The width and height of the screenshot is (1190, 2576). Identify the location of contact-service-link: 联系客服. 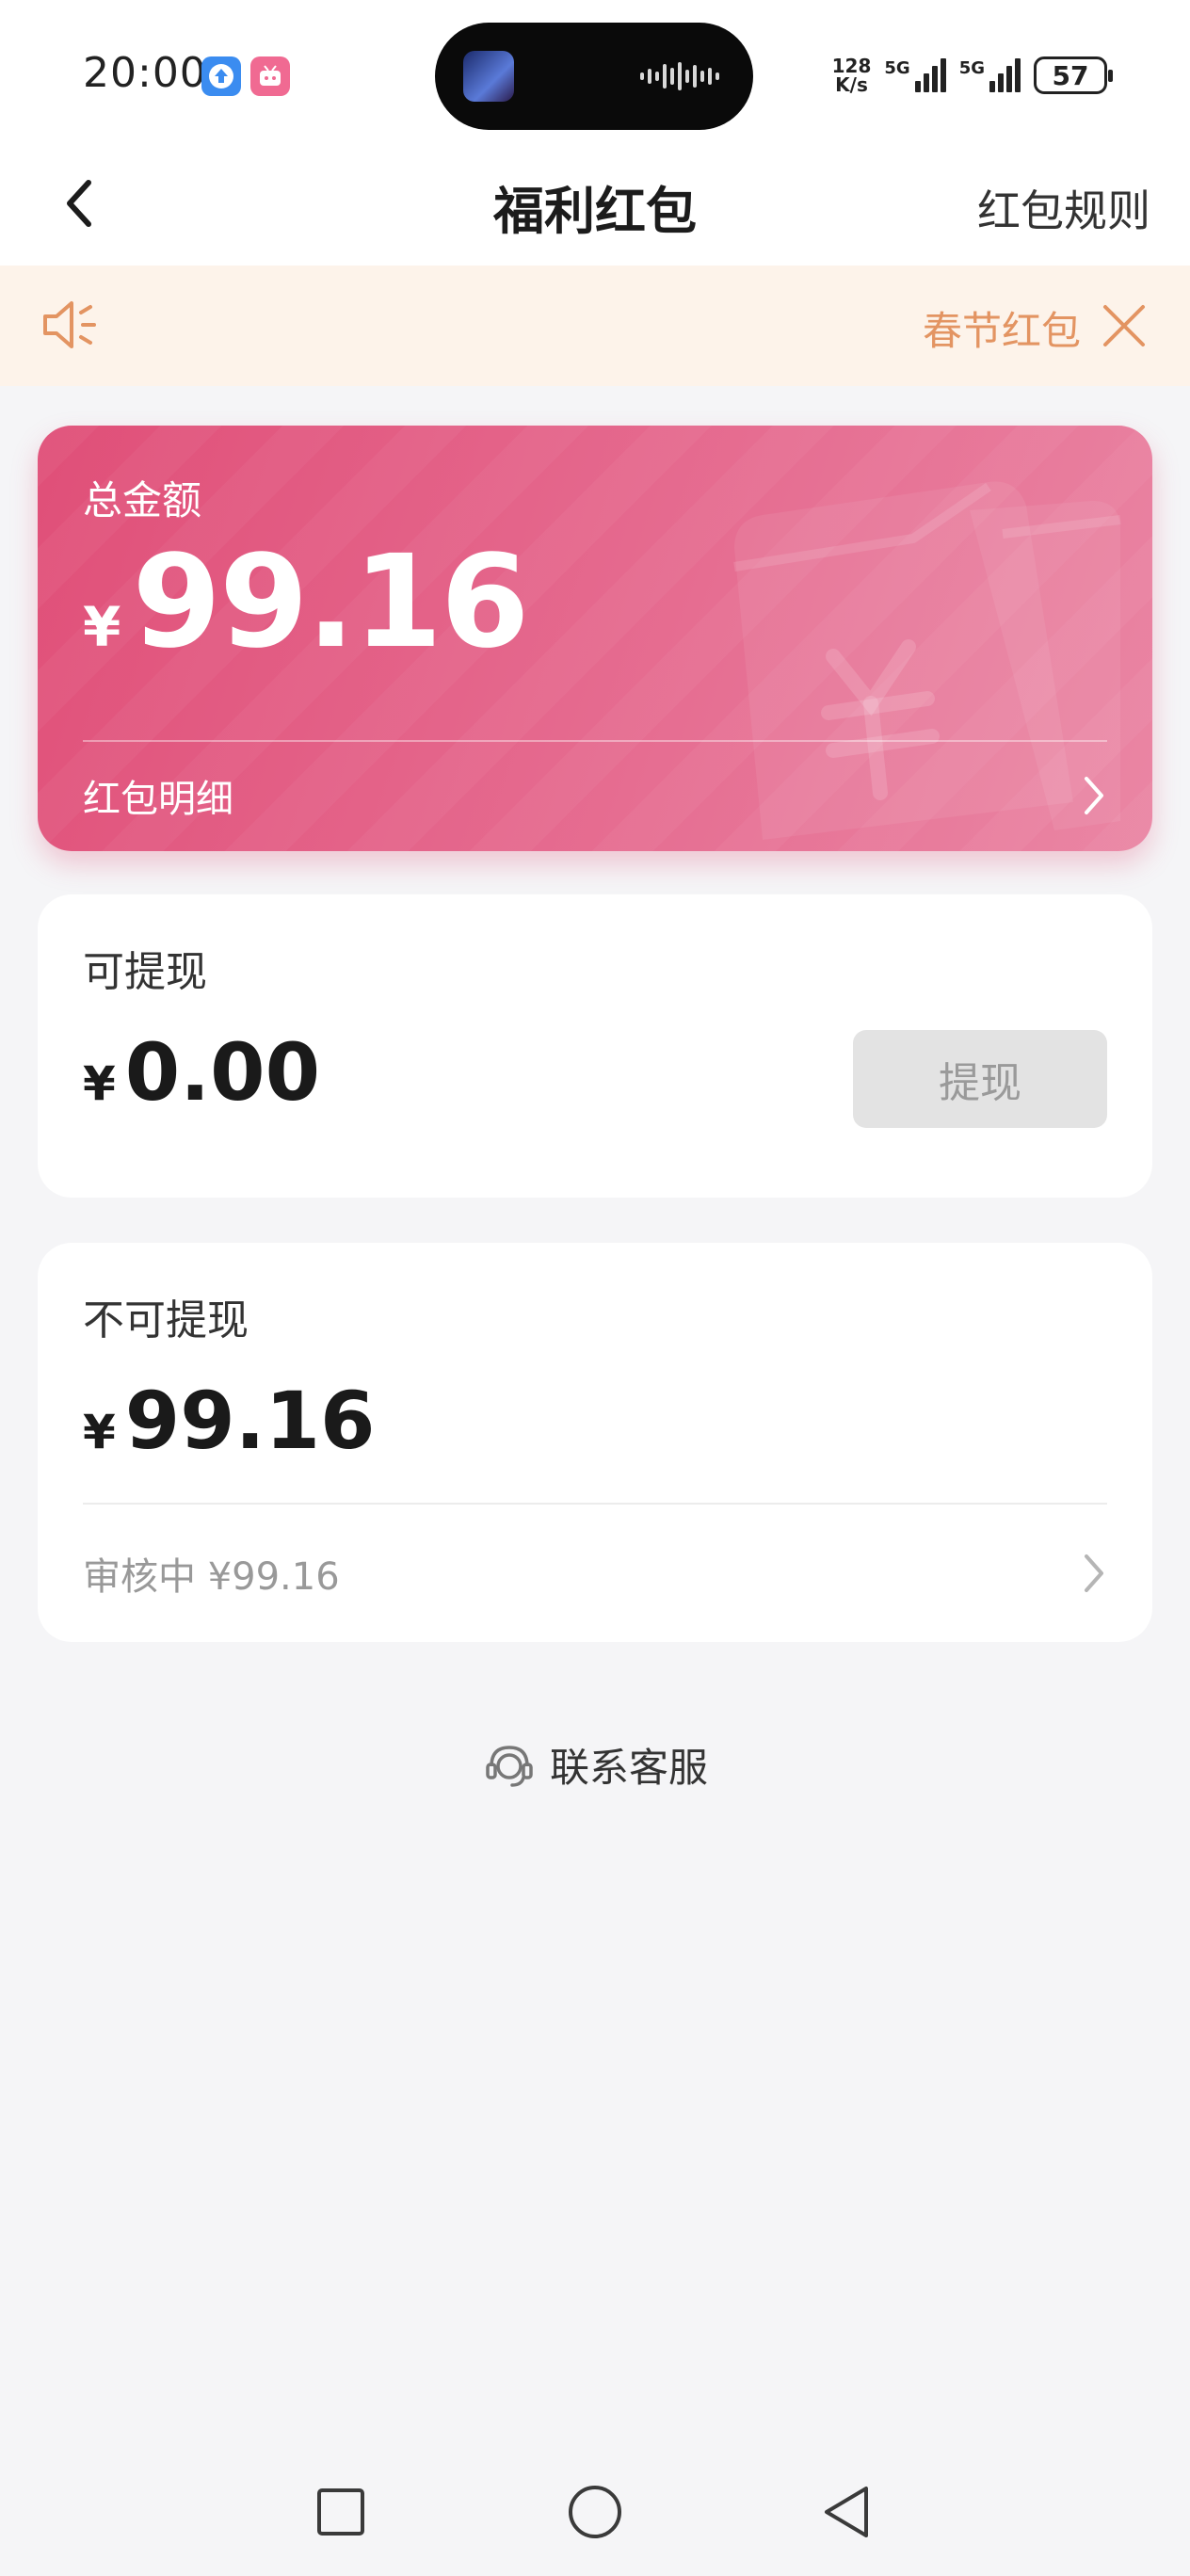
(595, 1765).